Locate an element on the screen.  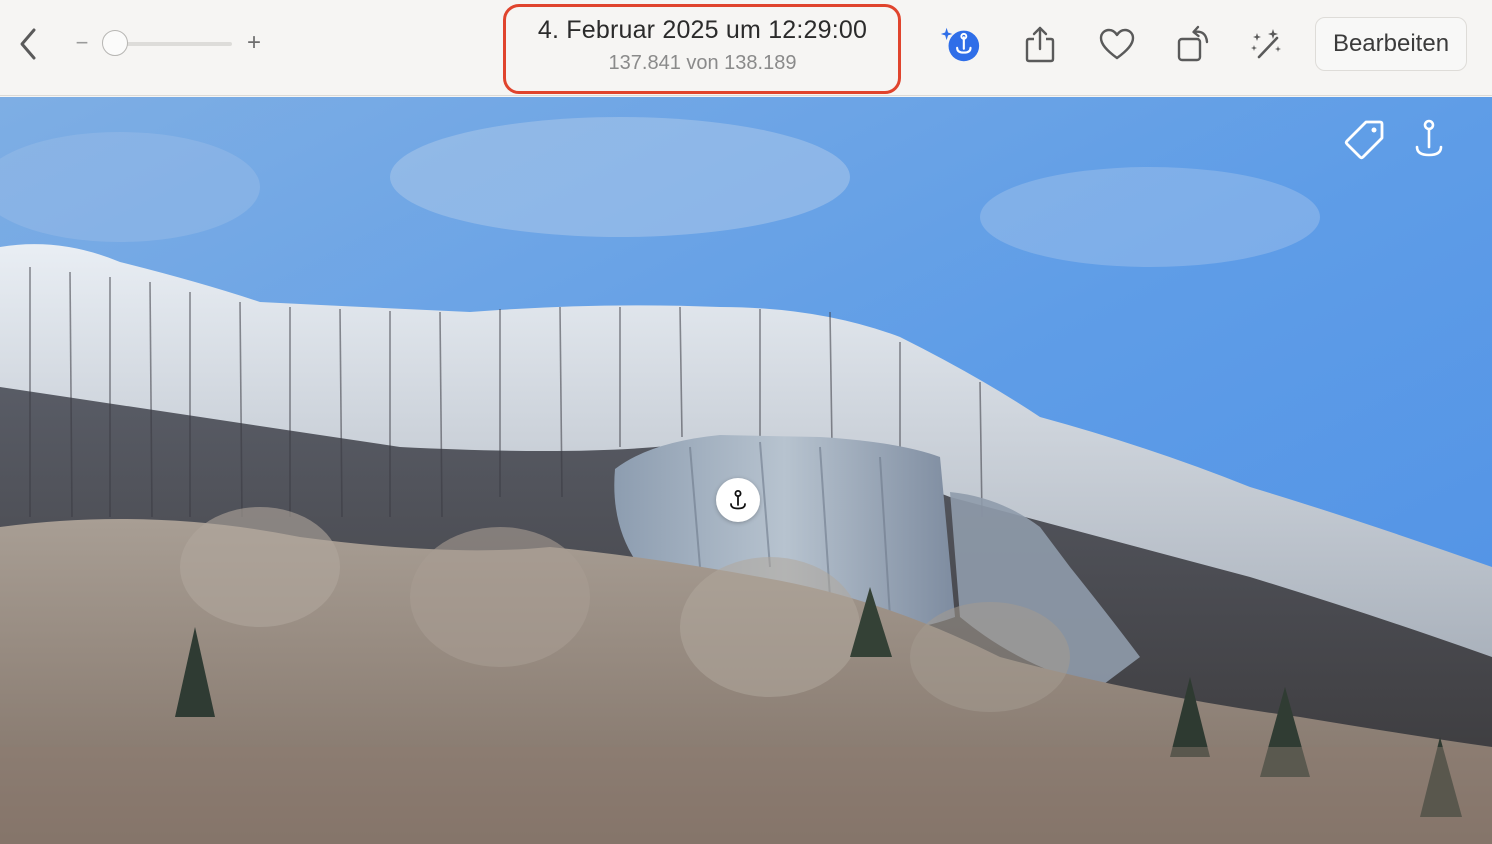
auto-enhance-button is located at coordinates (1266, 44).